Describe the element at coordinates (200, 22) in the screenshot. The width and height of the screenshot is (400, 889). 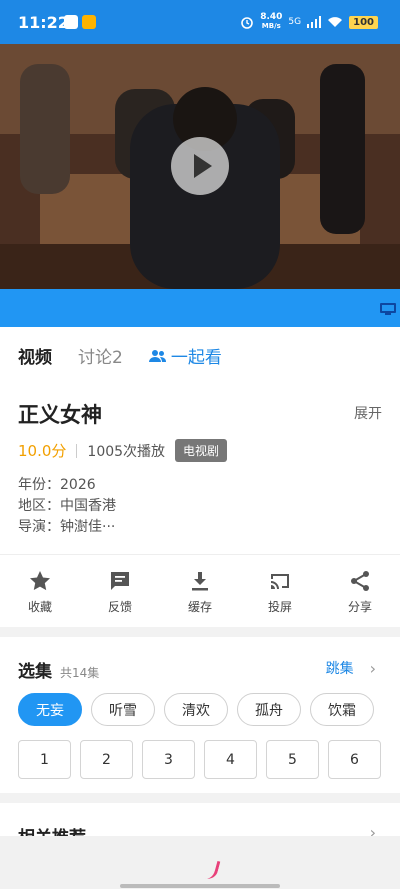
I see `status-bar: 11:22 8.40 MB/s 5G 100` at that location.